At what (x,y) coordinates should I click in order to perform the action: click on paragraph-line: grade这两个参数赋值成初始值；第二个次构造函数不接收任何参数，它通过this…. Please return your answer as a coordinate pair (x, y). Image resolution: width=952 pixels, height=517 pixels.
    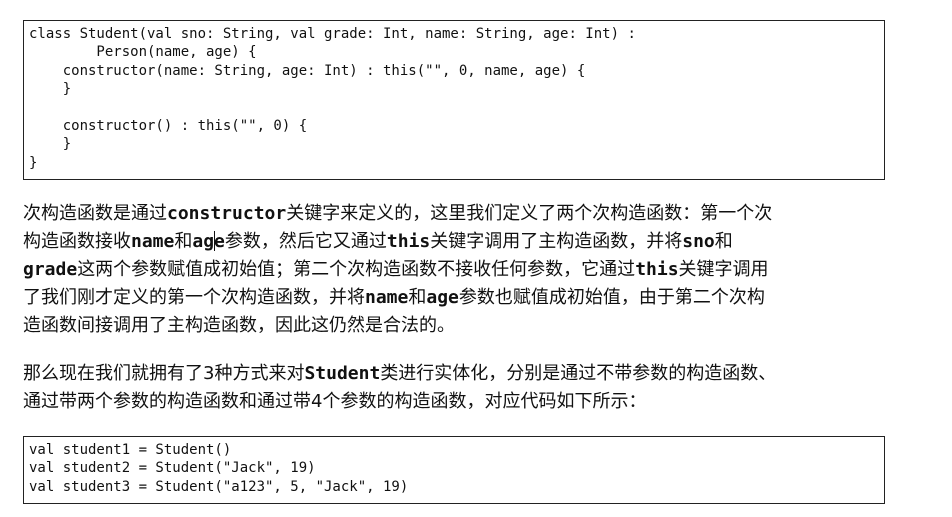
    Looking at the image, I should click on (459, 270).